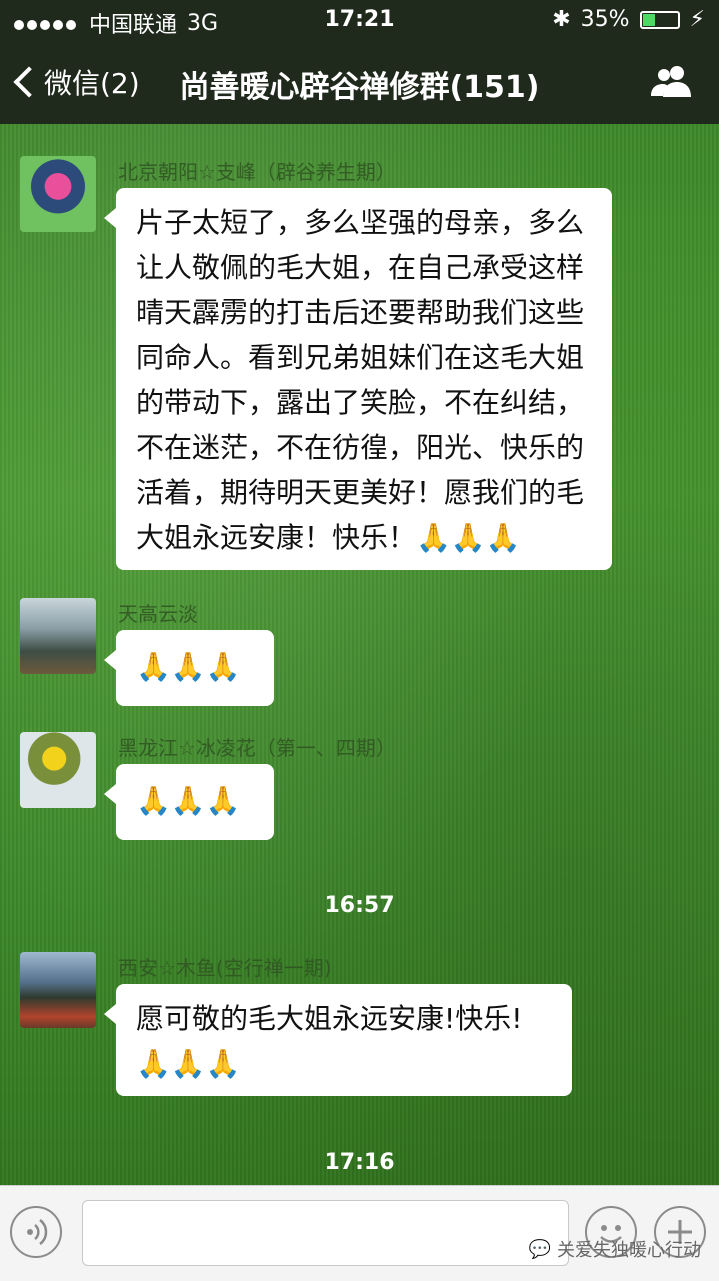 Image resolution: width=719 pixels, height=1281 pixels. Describe the element at coordinates (648, 19) in the screenshot. I see `battery-fill` at that location.